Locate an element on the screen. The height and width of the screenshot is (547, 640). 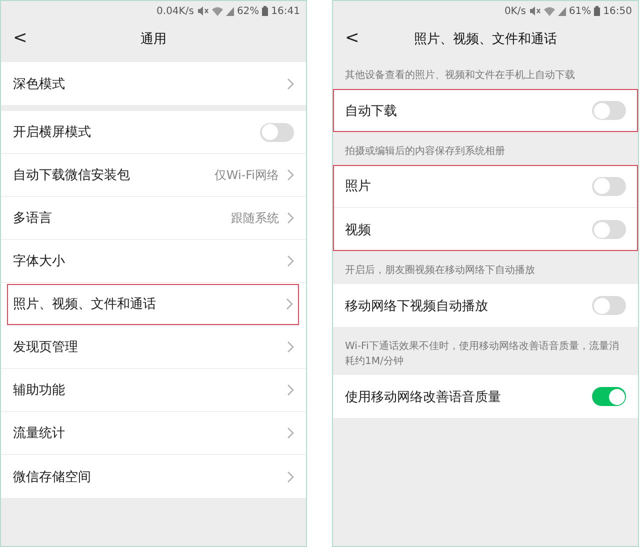
settings-row: 微信存储空间 is located at coordinates (153, 476).